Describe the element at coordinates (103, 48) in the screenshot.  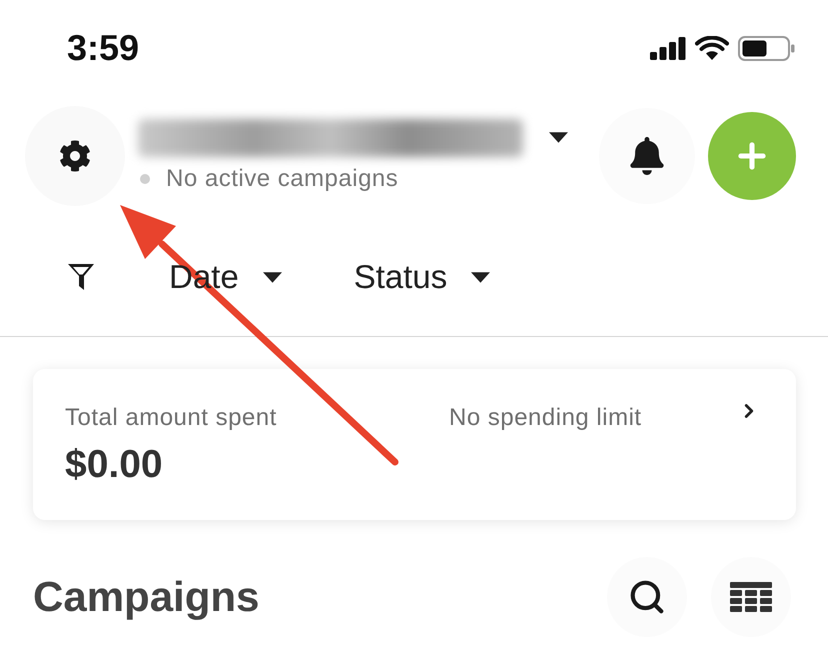
I see `clock-time: 3:59` at that location.